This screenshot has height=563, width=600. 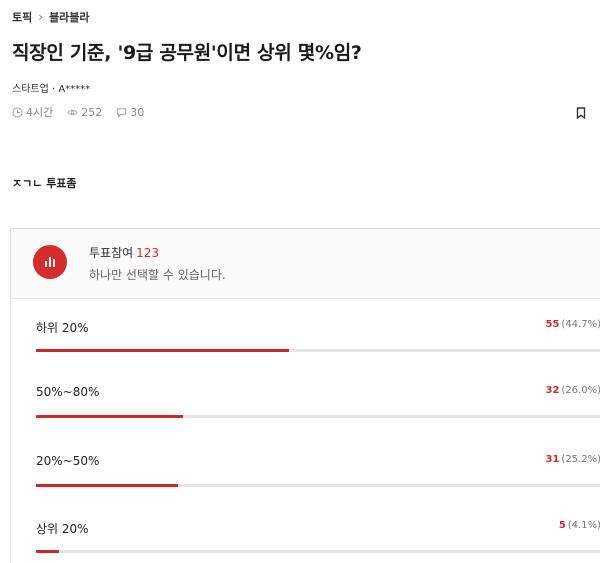 What do you see at coordinates (318, 474) in the screenshot?
I see `poll-option: 20%~50% 31 (25.2%)` at bounding box center [318, 474].